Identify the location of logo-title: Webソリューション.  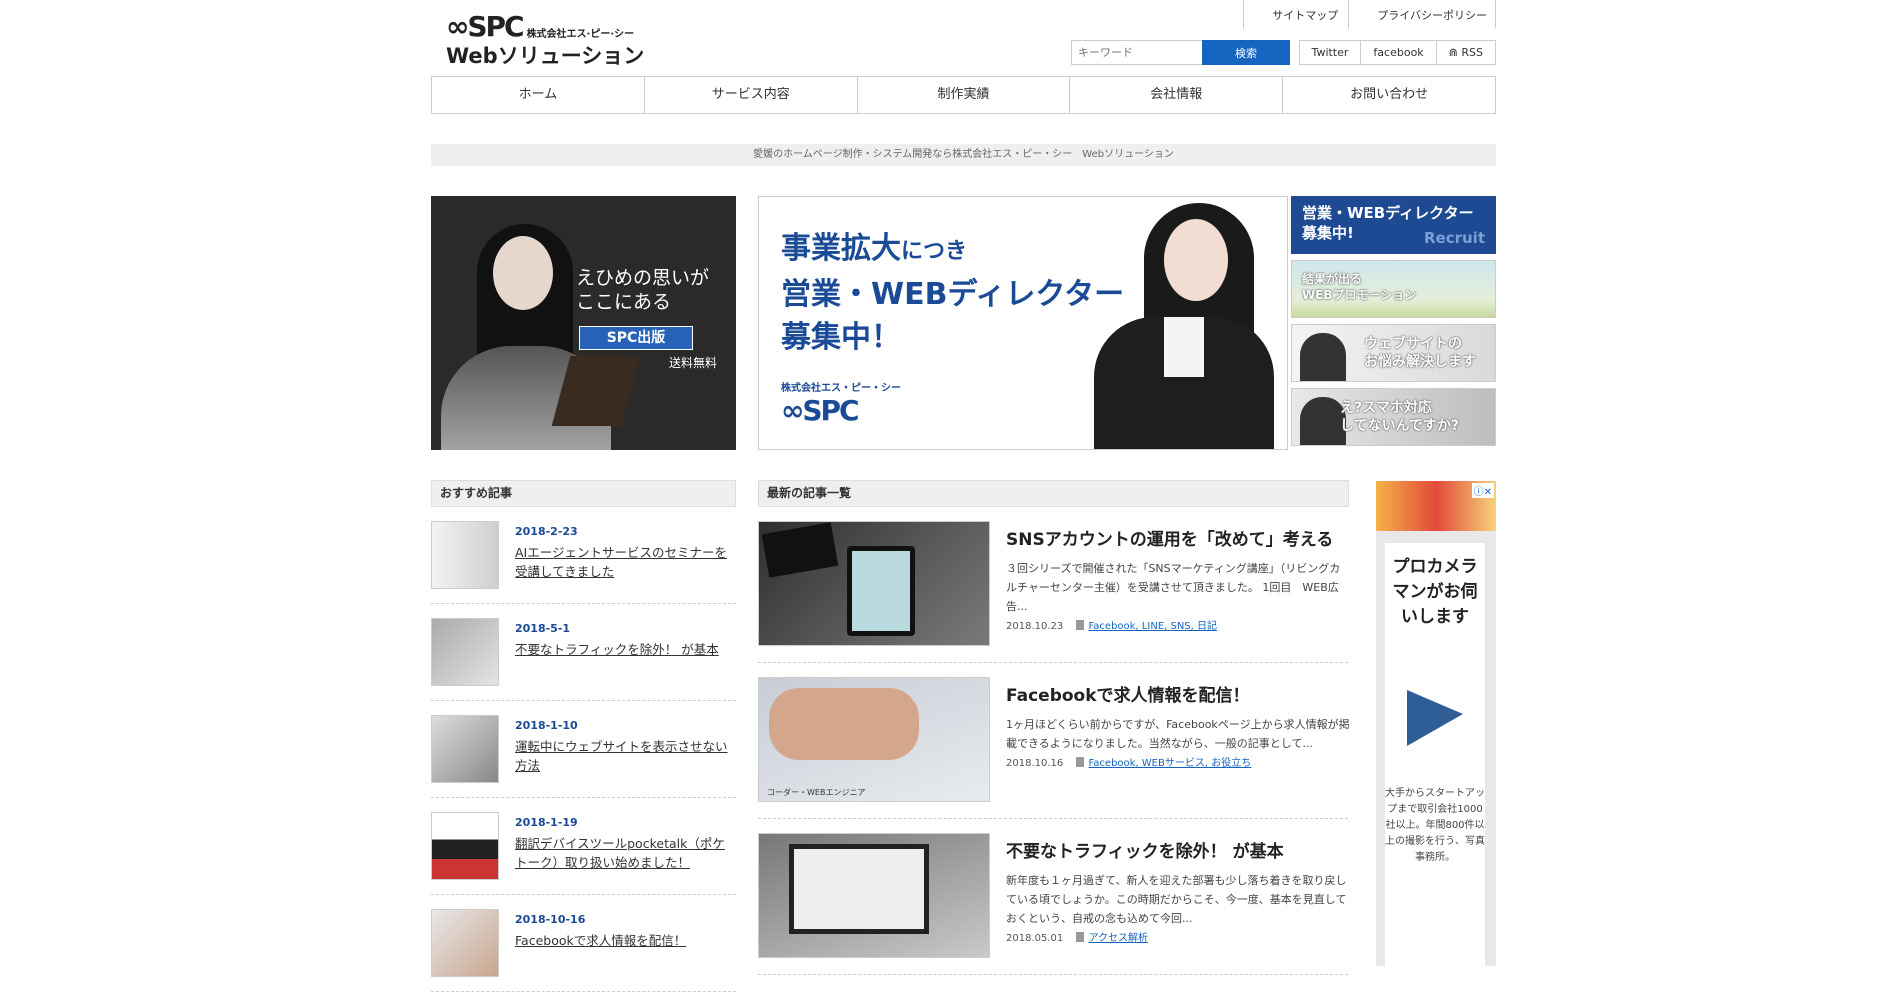
(545, 56).